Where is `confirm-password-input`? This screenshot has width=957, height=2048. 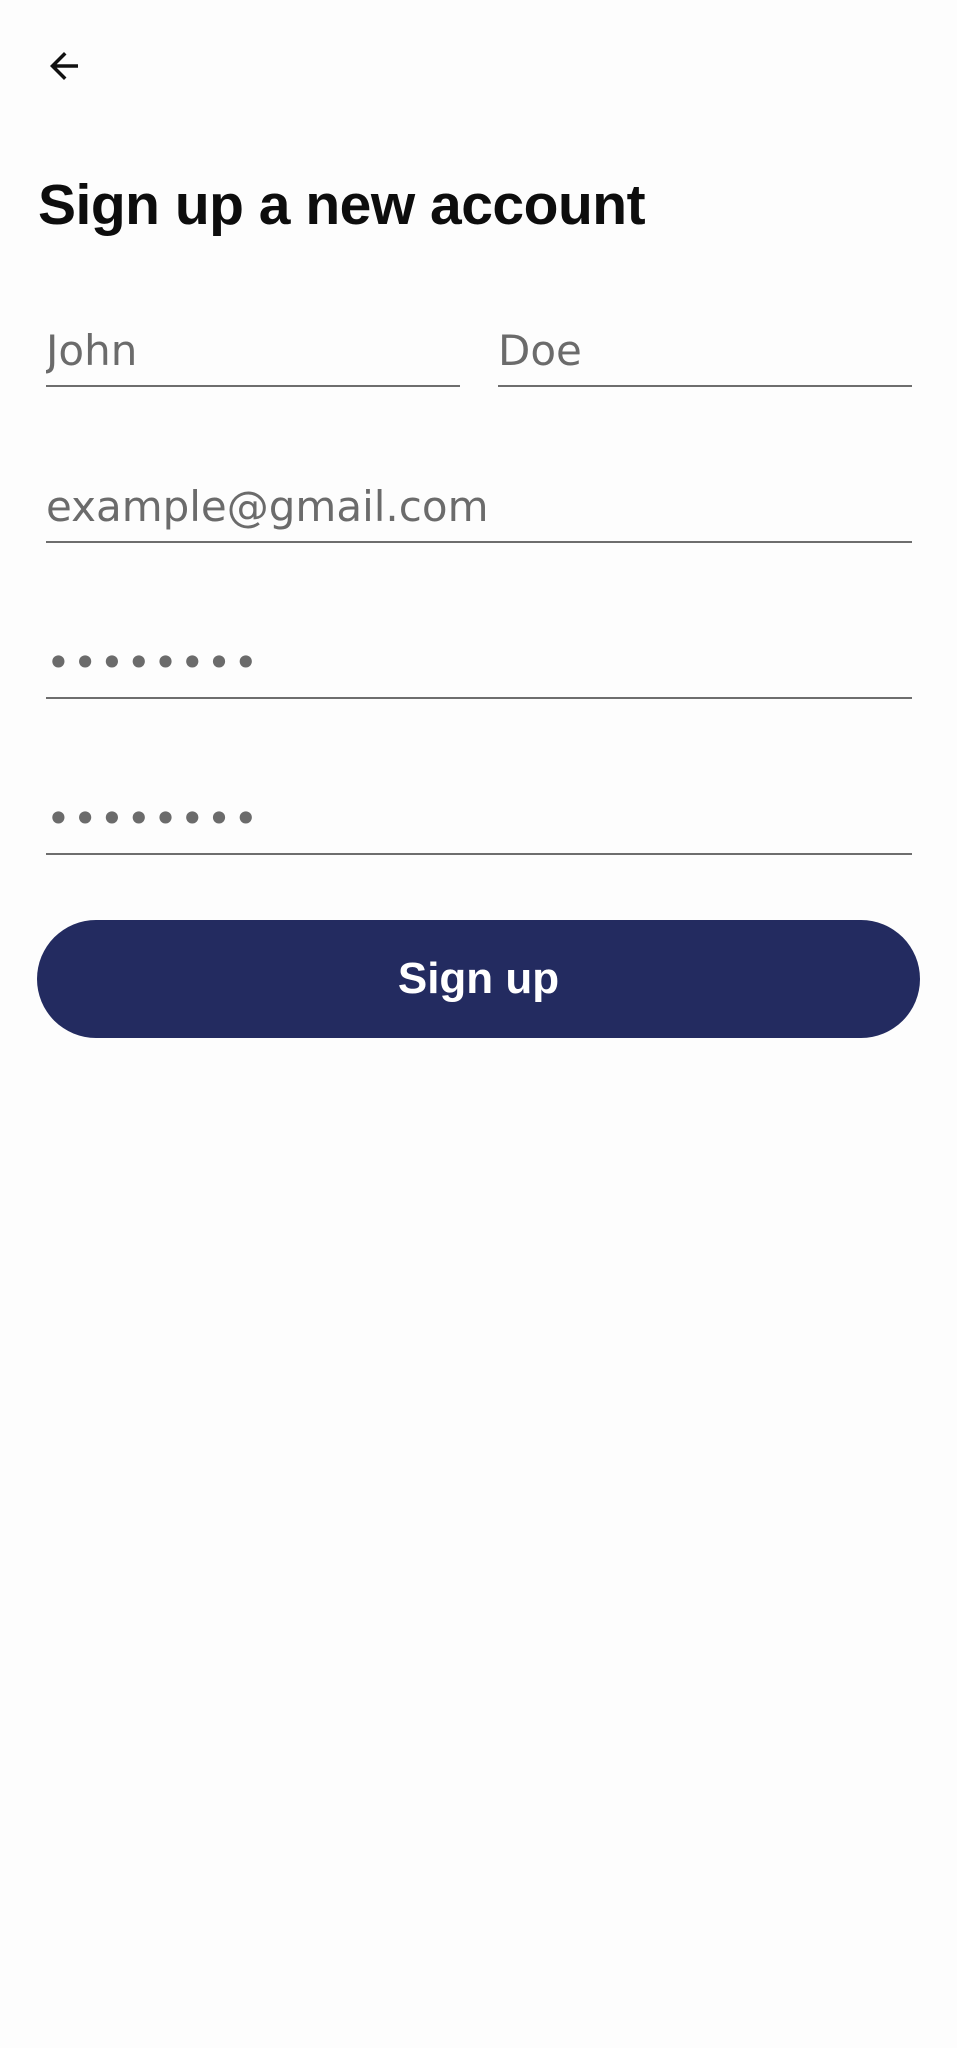 confirm-password-input is located at coordinates (479, 818).